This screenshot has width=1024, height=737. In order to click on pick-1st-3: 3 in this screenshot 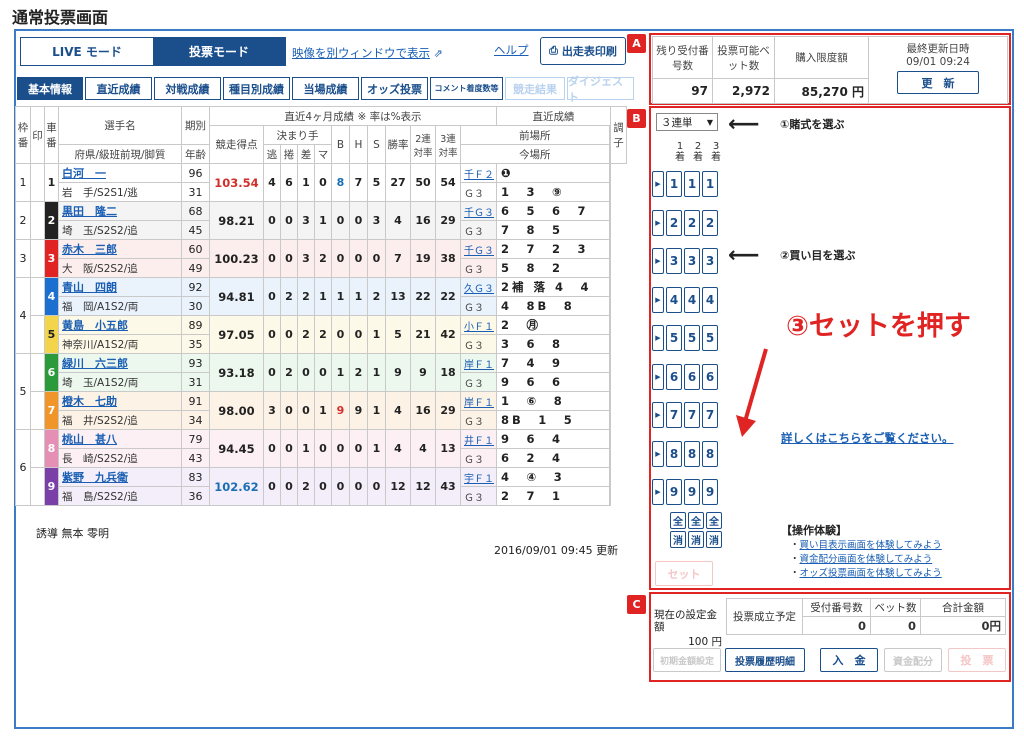, I will do `click(674, 261)`.